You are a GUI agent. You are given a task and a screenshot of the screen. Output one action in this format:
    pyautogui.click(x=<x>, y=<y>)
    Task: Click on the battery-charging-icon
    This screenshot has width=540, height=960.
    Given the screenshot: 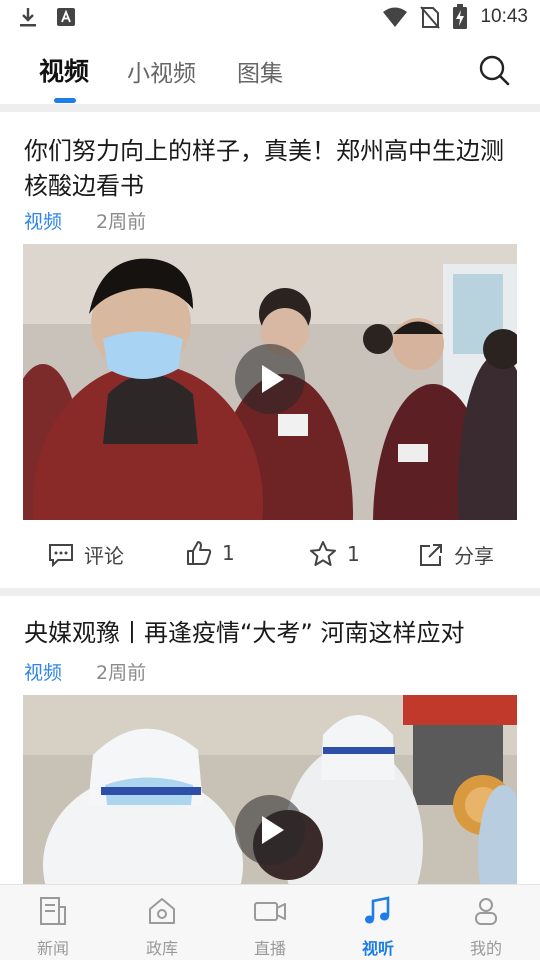 What is the action you would take?
    pyautogui.click(x=460, y=16)
    